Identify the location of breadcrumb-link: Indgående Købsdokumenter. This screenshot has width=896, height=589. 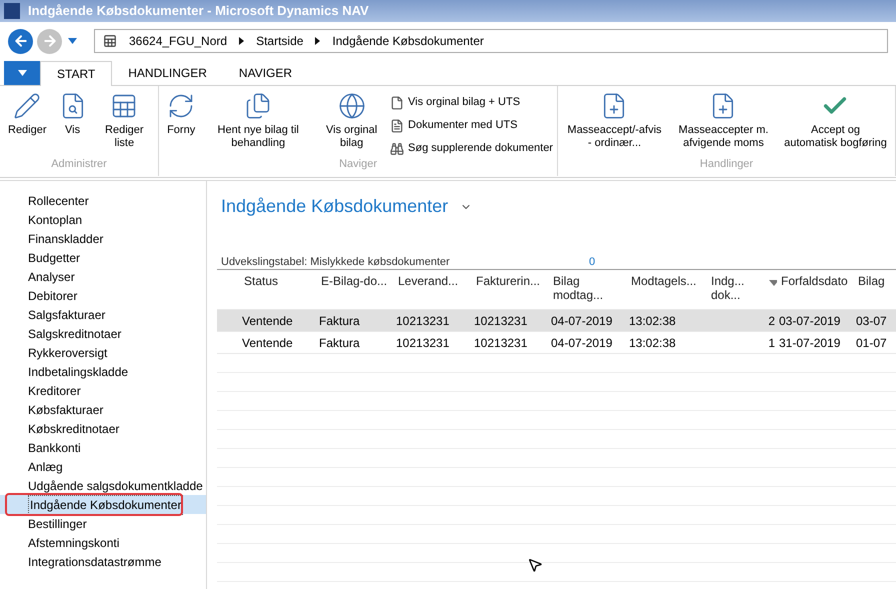
(408, 41).